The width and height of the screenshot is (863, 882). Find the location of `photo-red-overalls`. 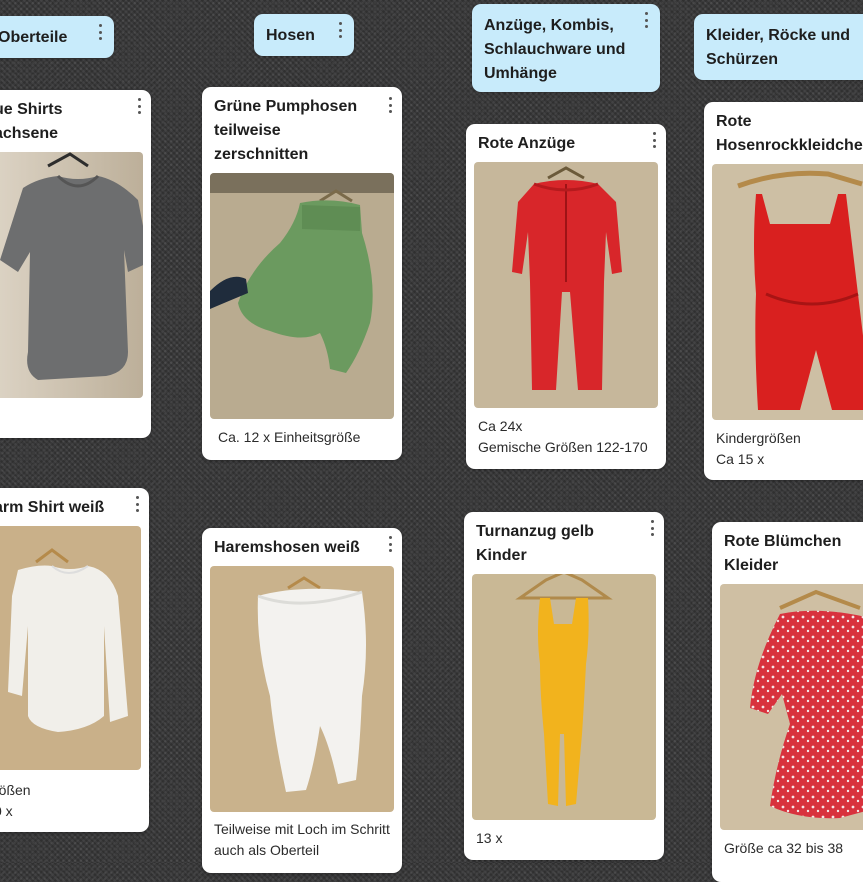

photo-red-overalls is located at coordinates (566, 285).